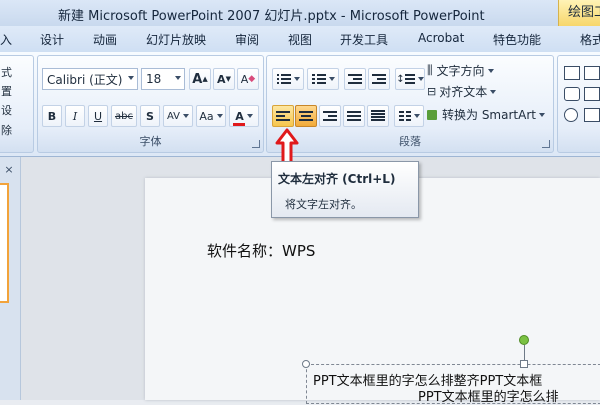  I want to click on grow-font-icon: A ▲, so click(200, 79).